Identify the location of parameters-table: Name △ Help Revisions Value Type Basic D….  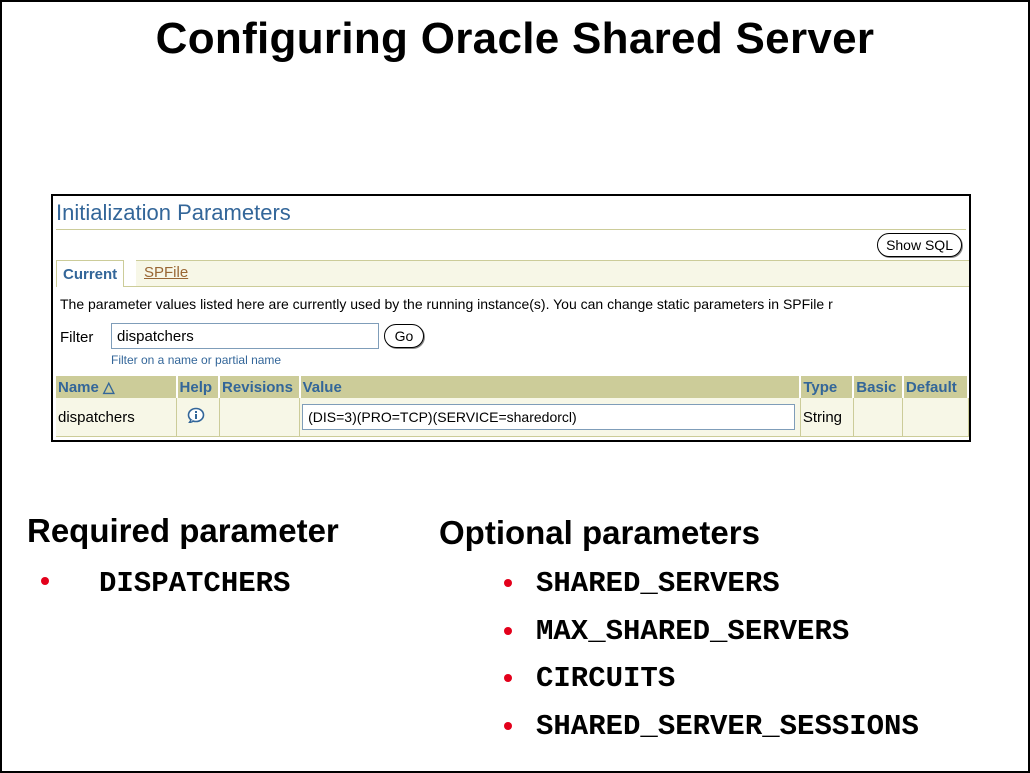
(512, 406).